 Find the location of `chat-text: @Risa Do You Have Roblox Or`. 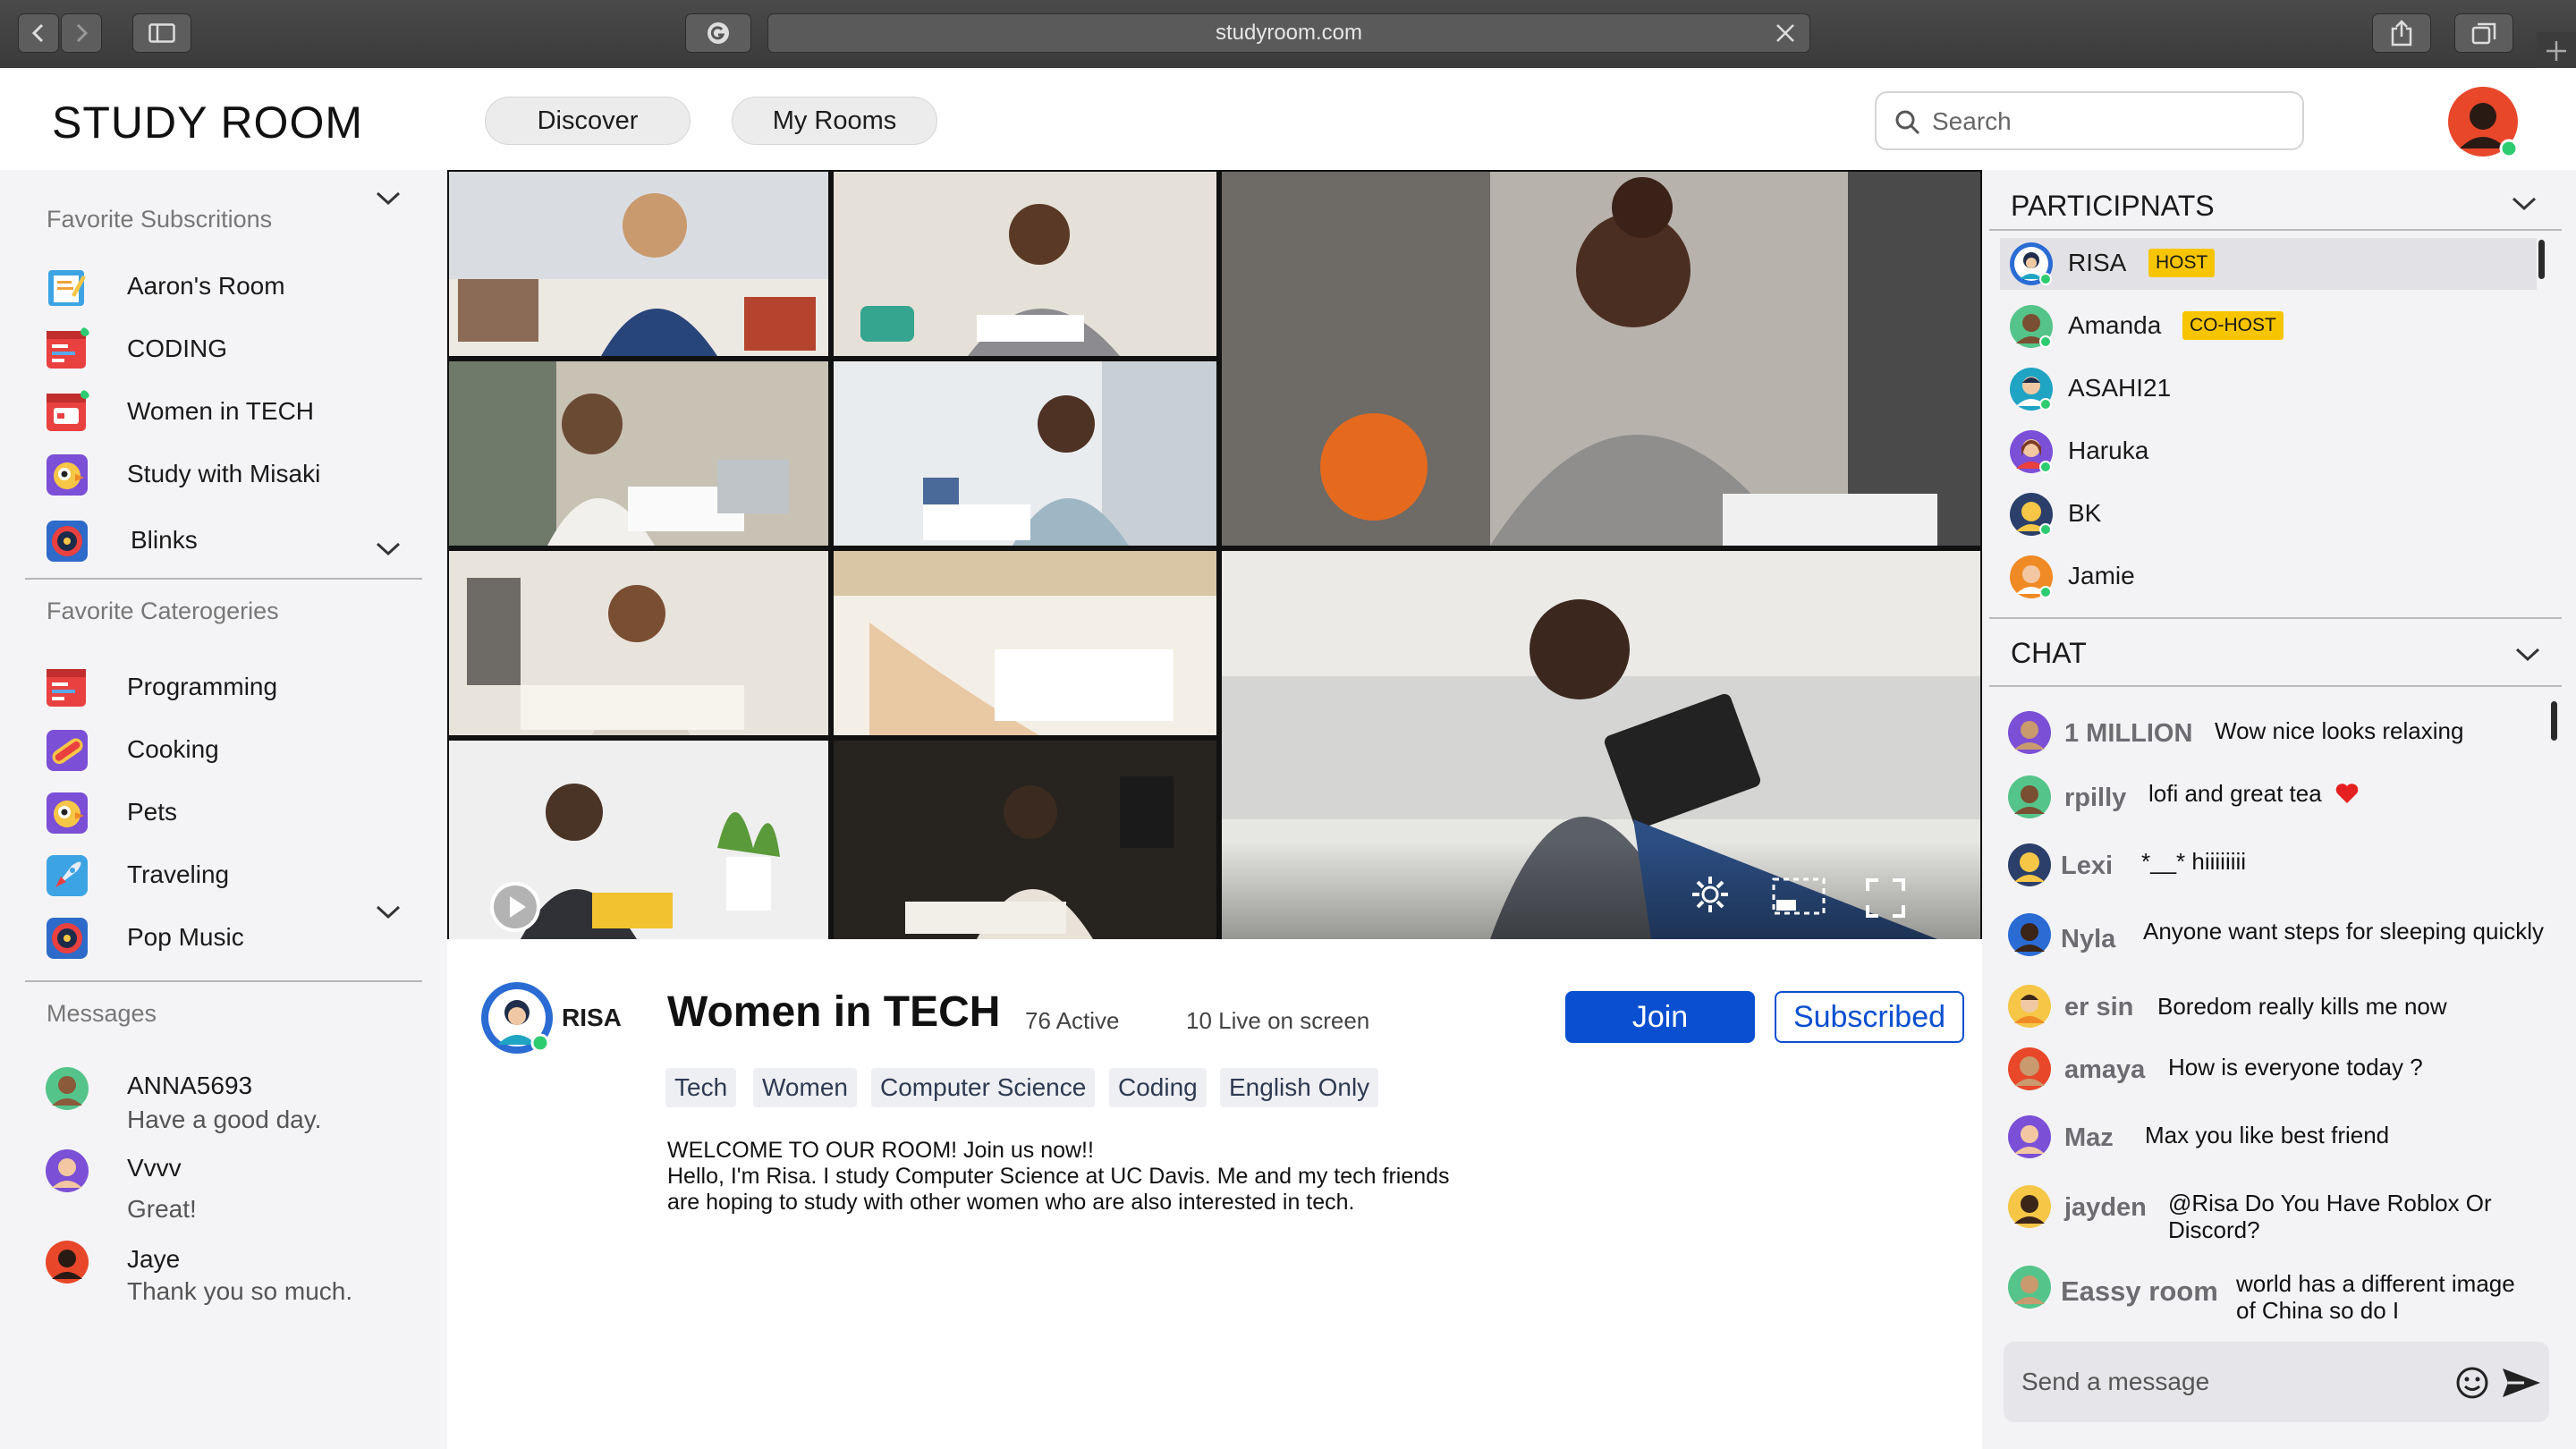

chat-text: @Risa Do You Have Roblox Or is located at coordinates (2330, 1203).